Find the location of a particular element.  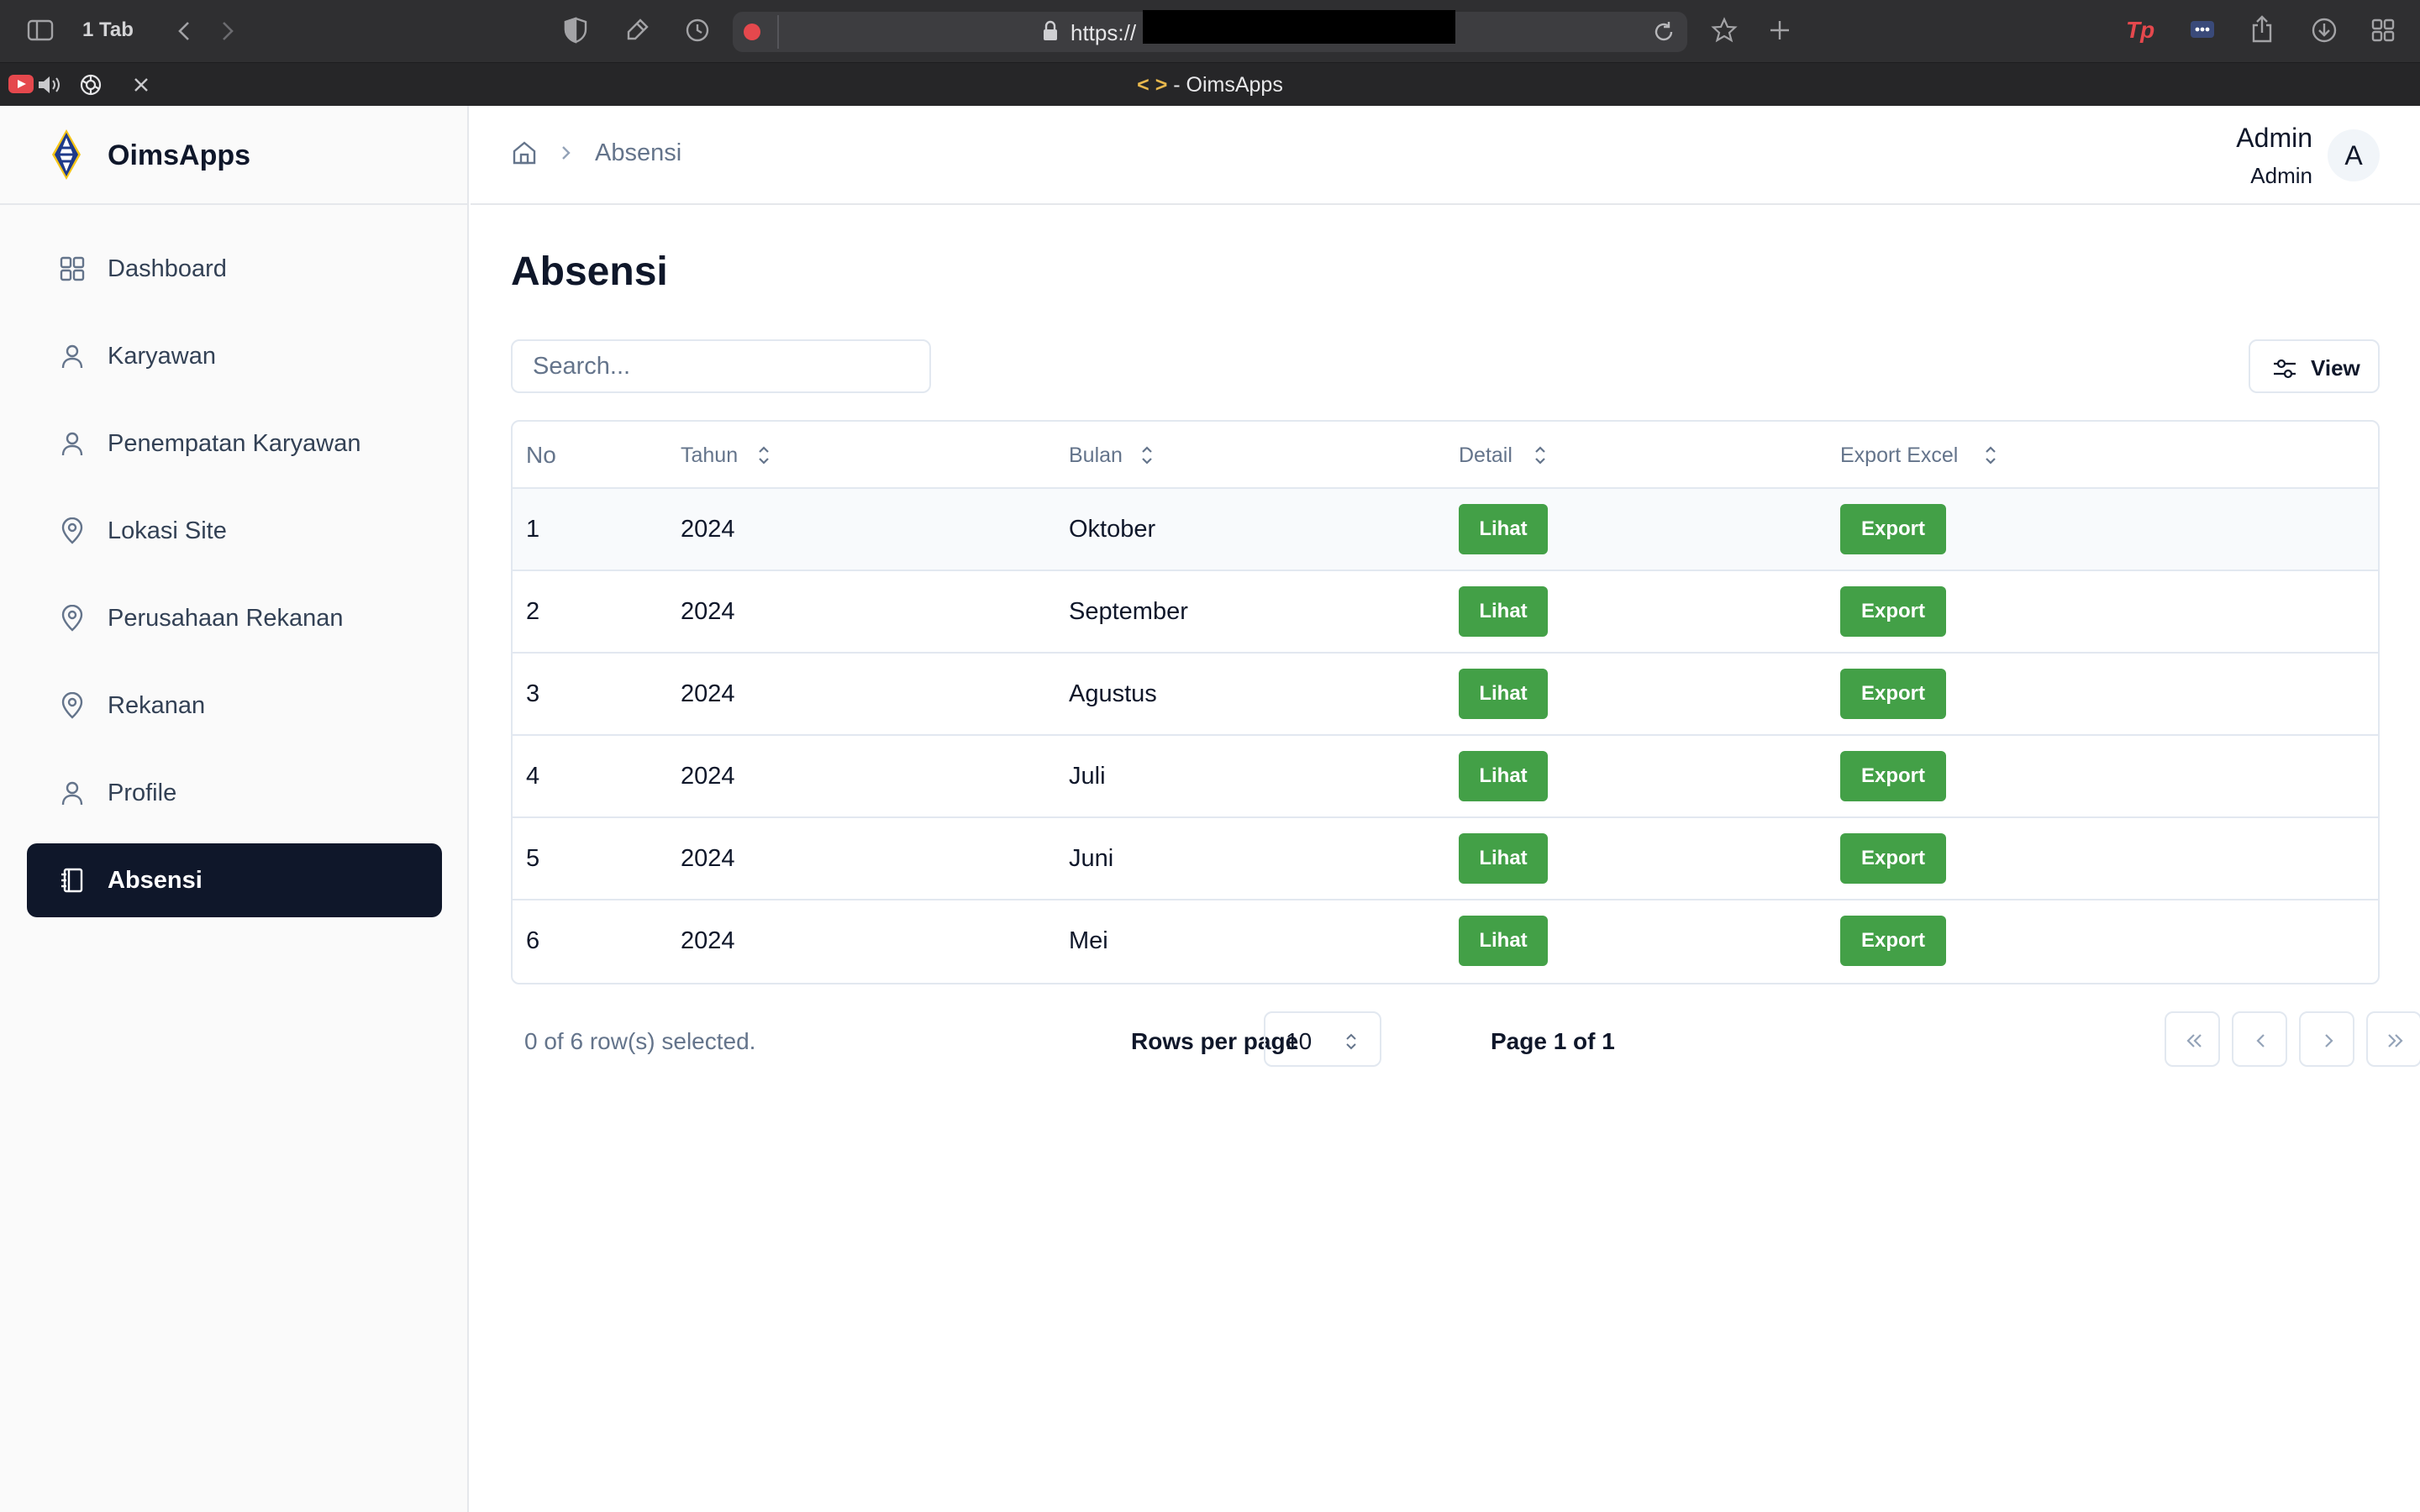

avatar: A is located at coordinates (2354, 155).